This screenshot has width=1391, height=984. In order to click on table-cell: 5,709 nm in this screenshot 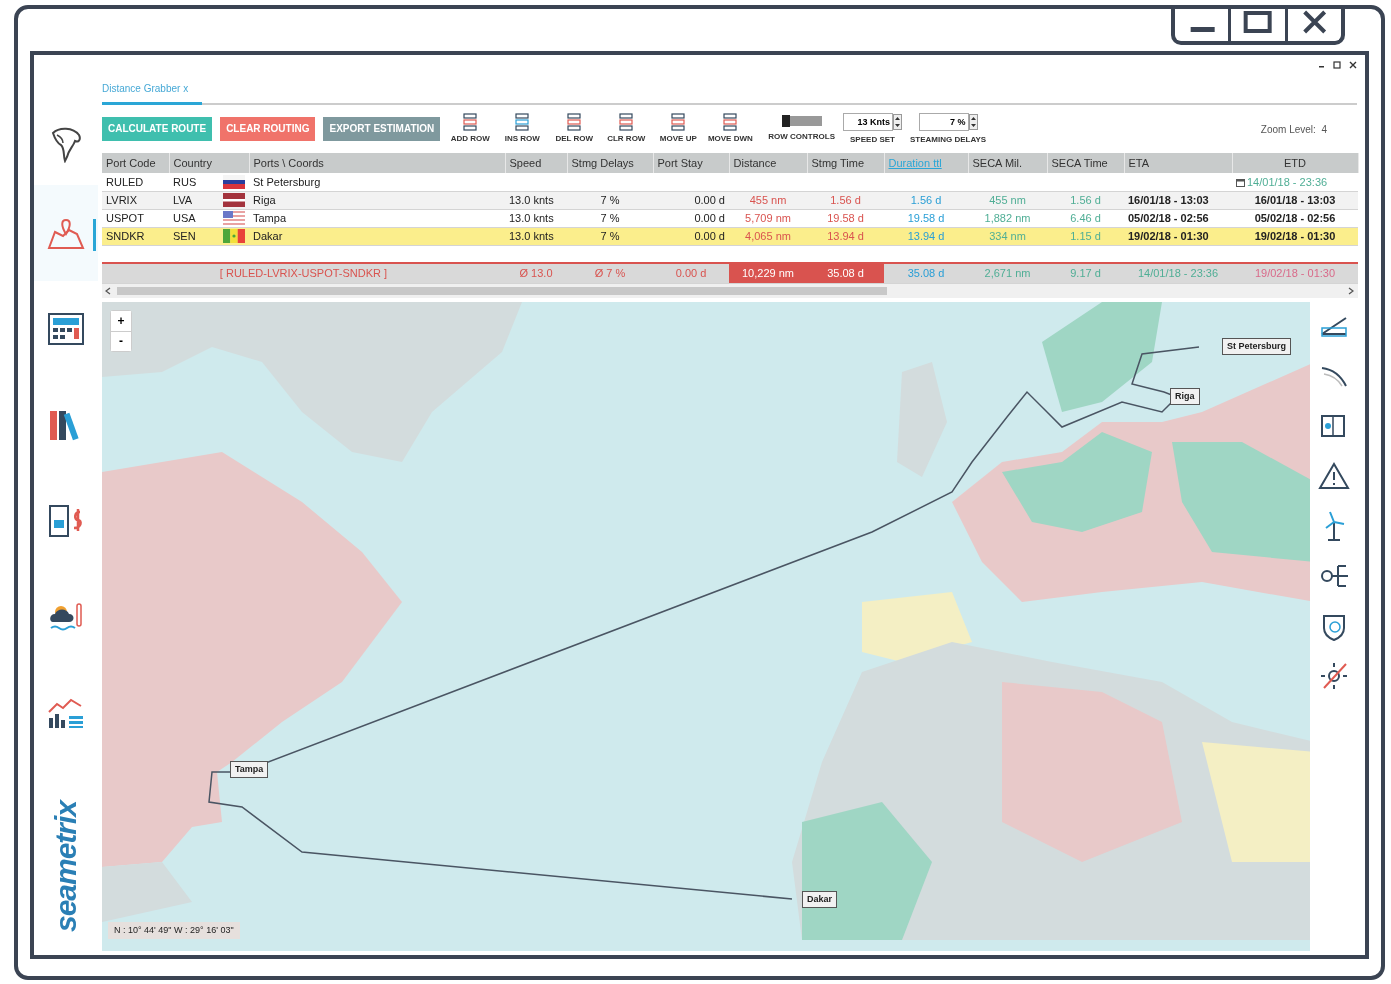, I will do `click(768, 217)`.